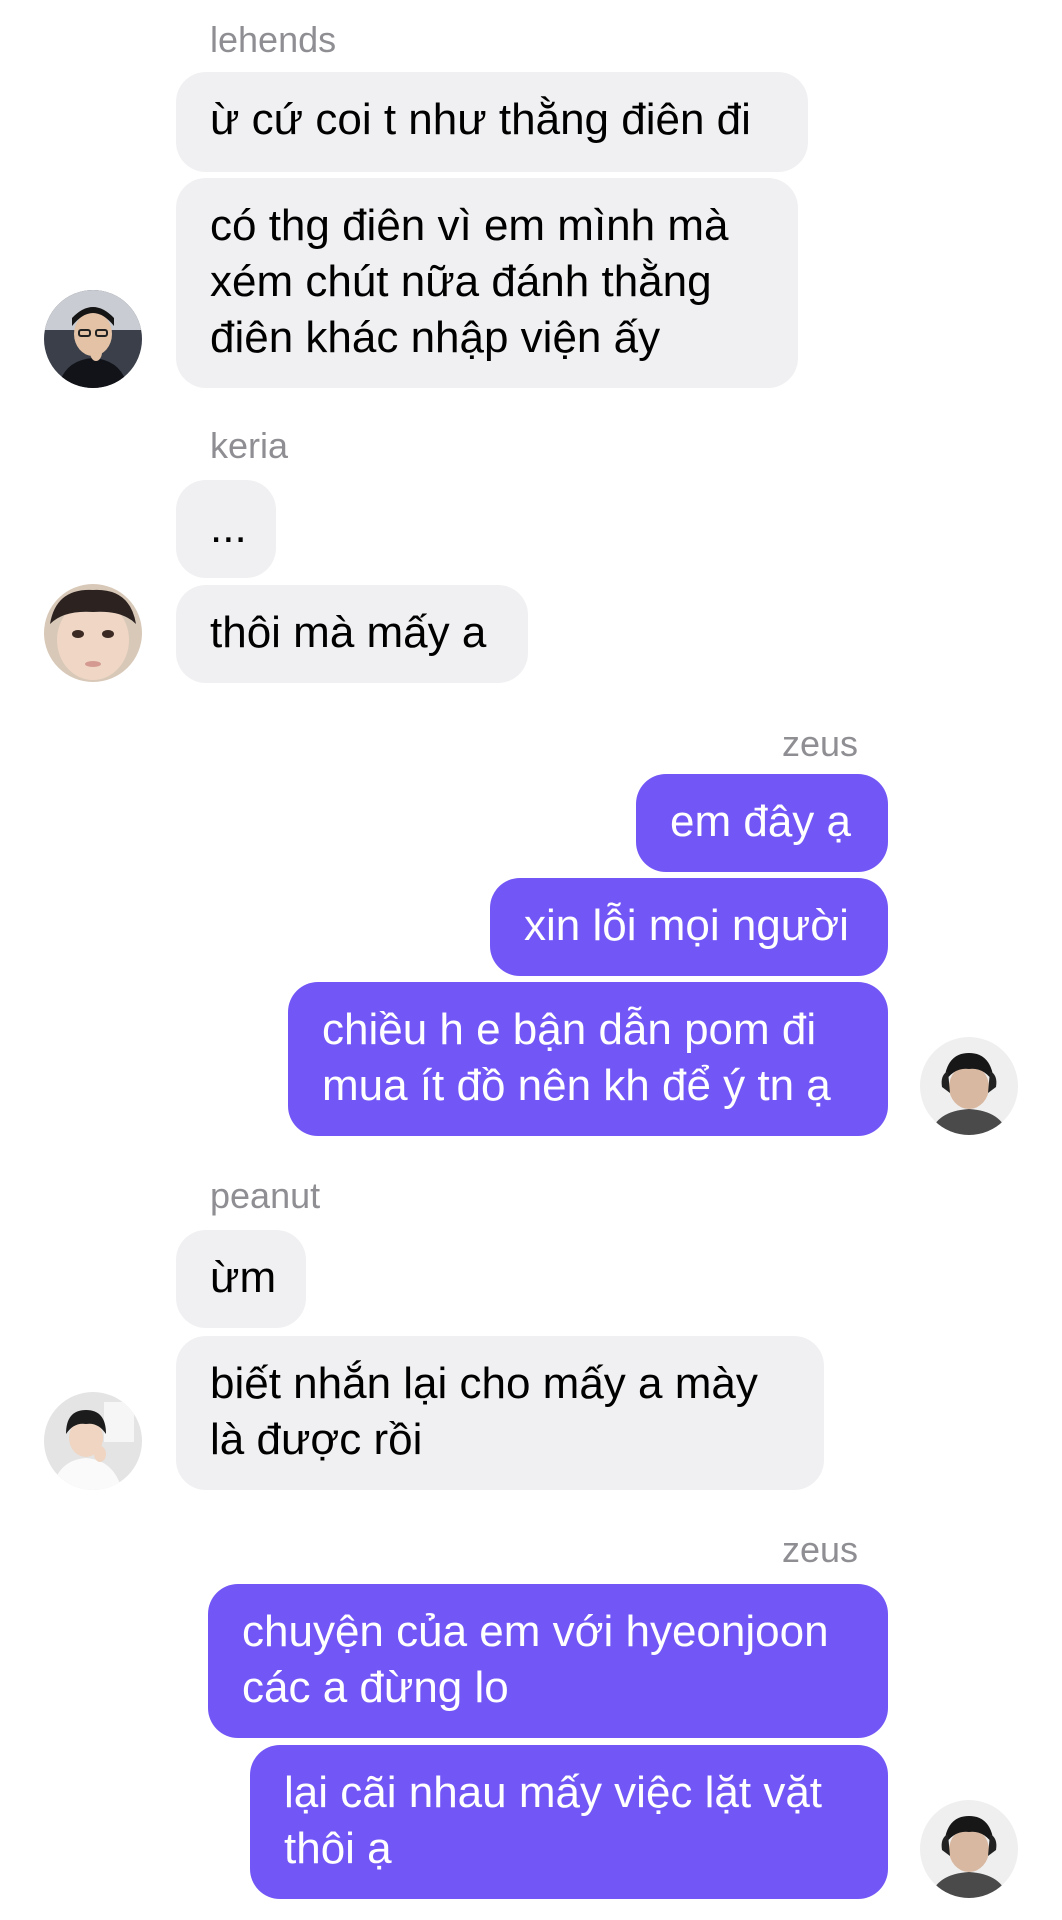 This screenshot has width=1062, height=1920. What do you see at coordinates (241, 1279) in the screenshot?
I see `message-bubble: ừm` at bounding box center [241, 1279].